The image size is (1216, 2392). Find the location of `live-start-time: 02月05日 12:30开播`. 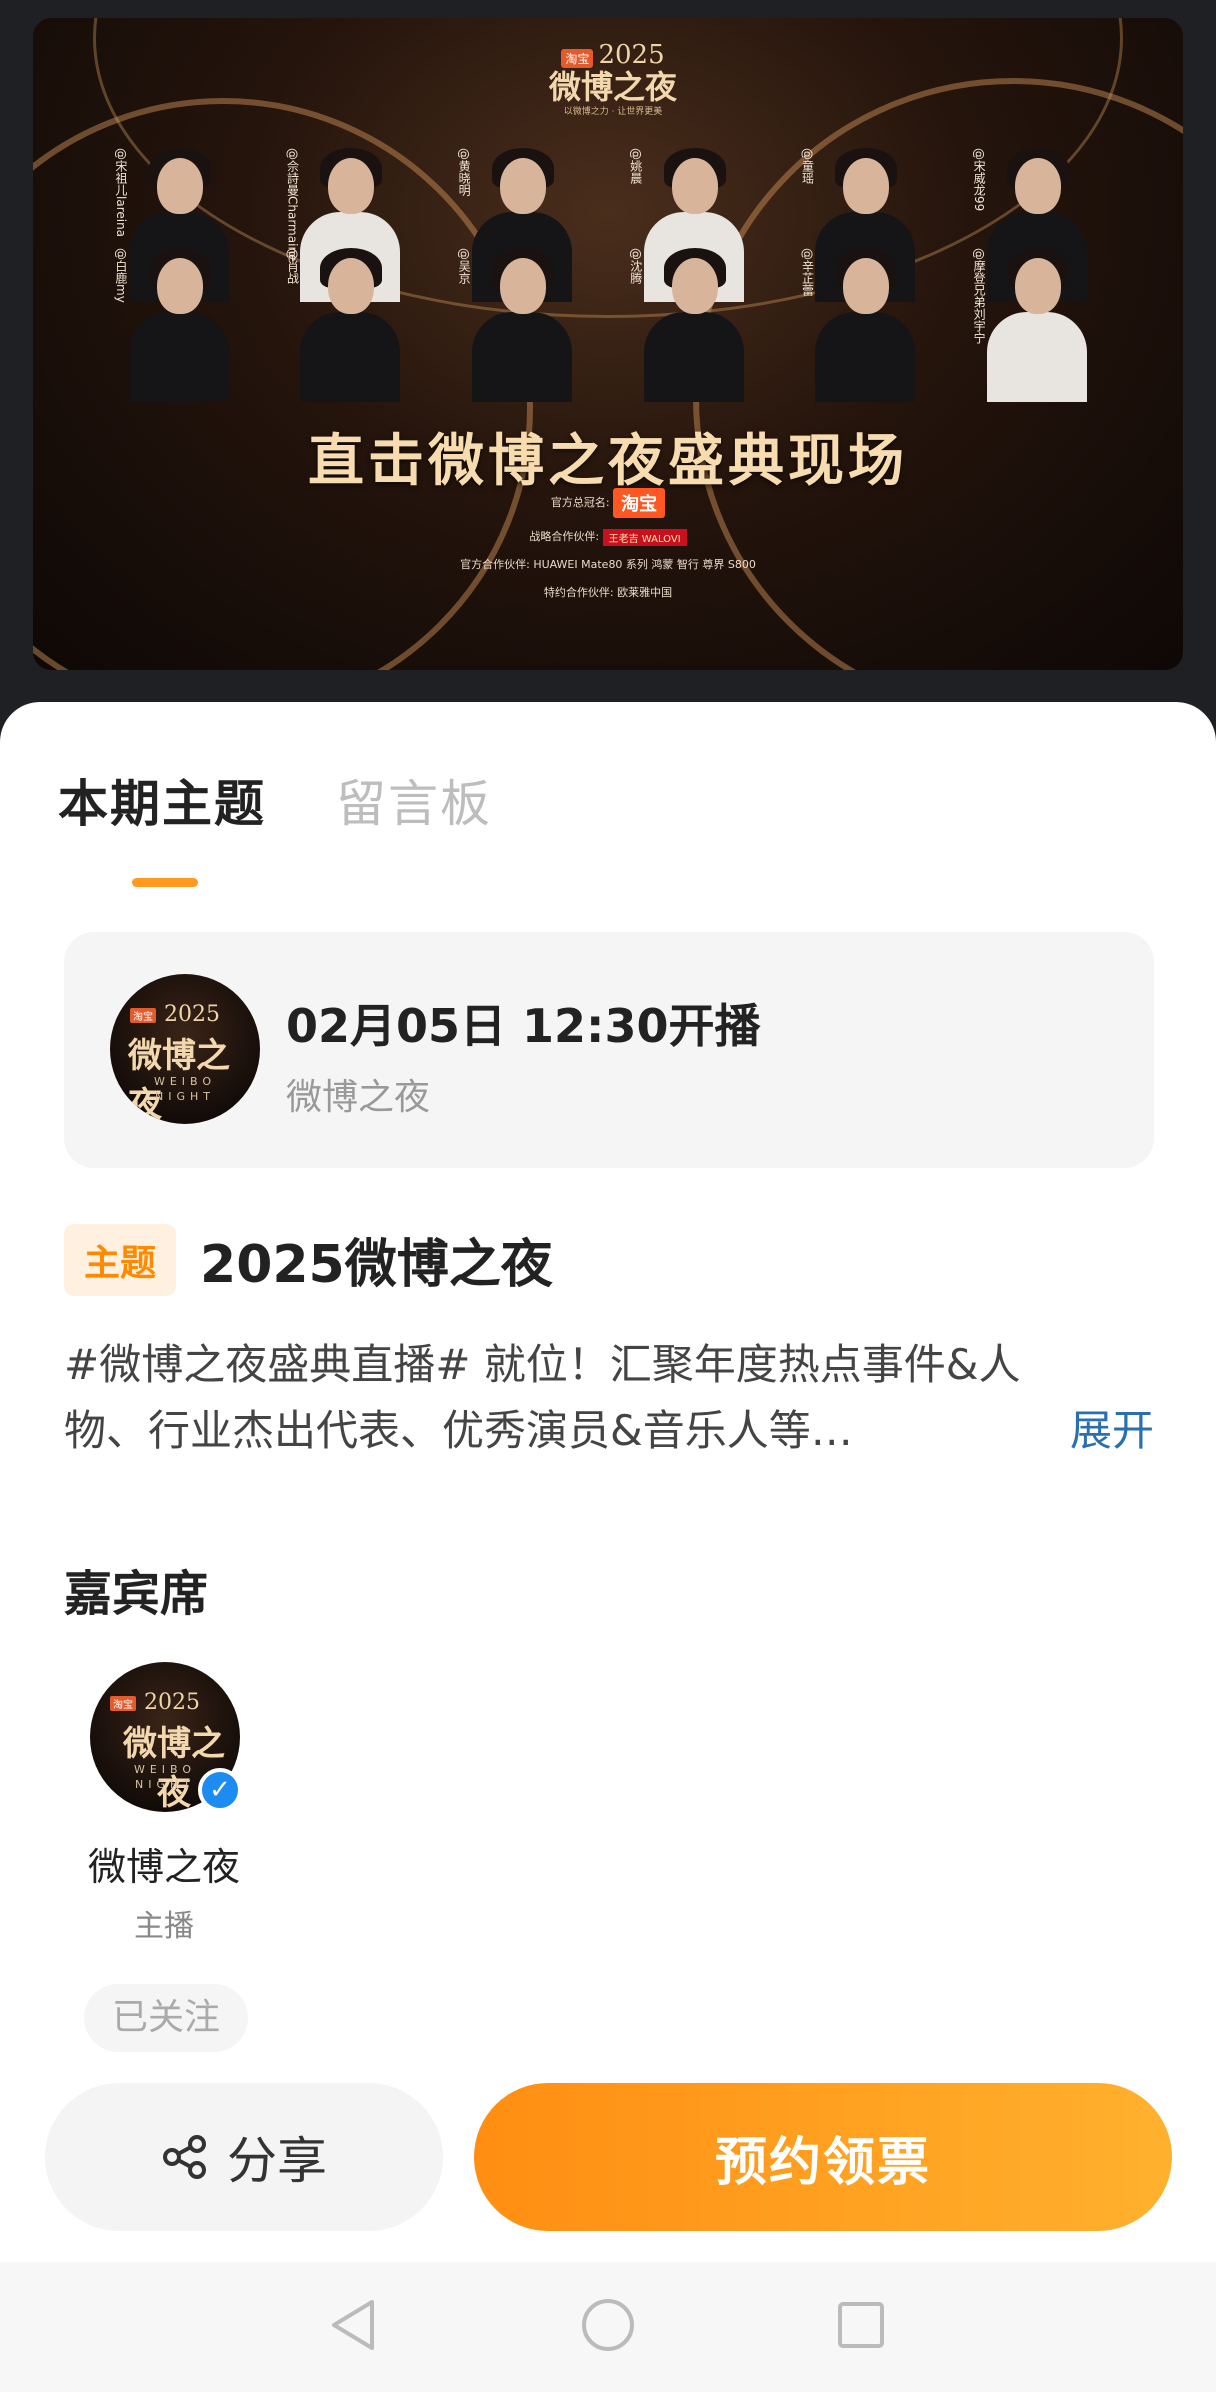

live-start-time: 02月05日 12:30开播 is located at coordinates (523, 1026).